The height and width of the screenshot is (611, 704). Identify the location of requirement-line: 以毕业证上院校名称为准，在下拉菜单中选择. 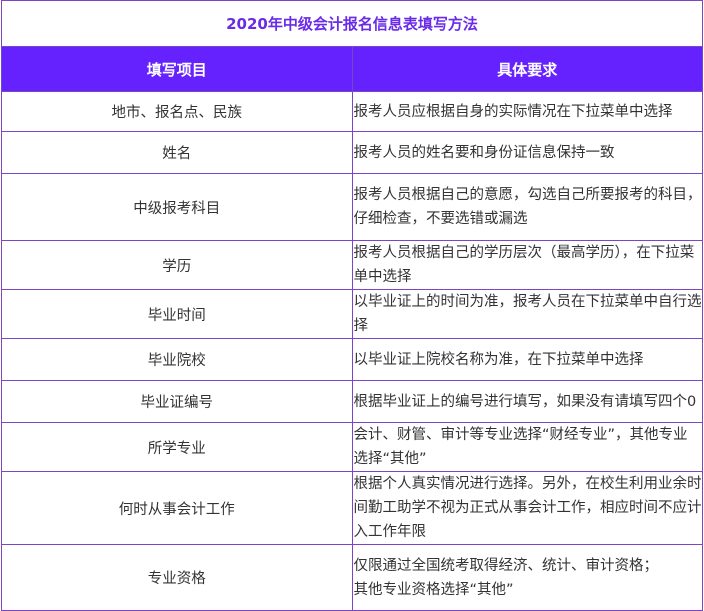
(498, 359).